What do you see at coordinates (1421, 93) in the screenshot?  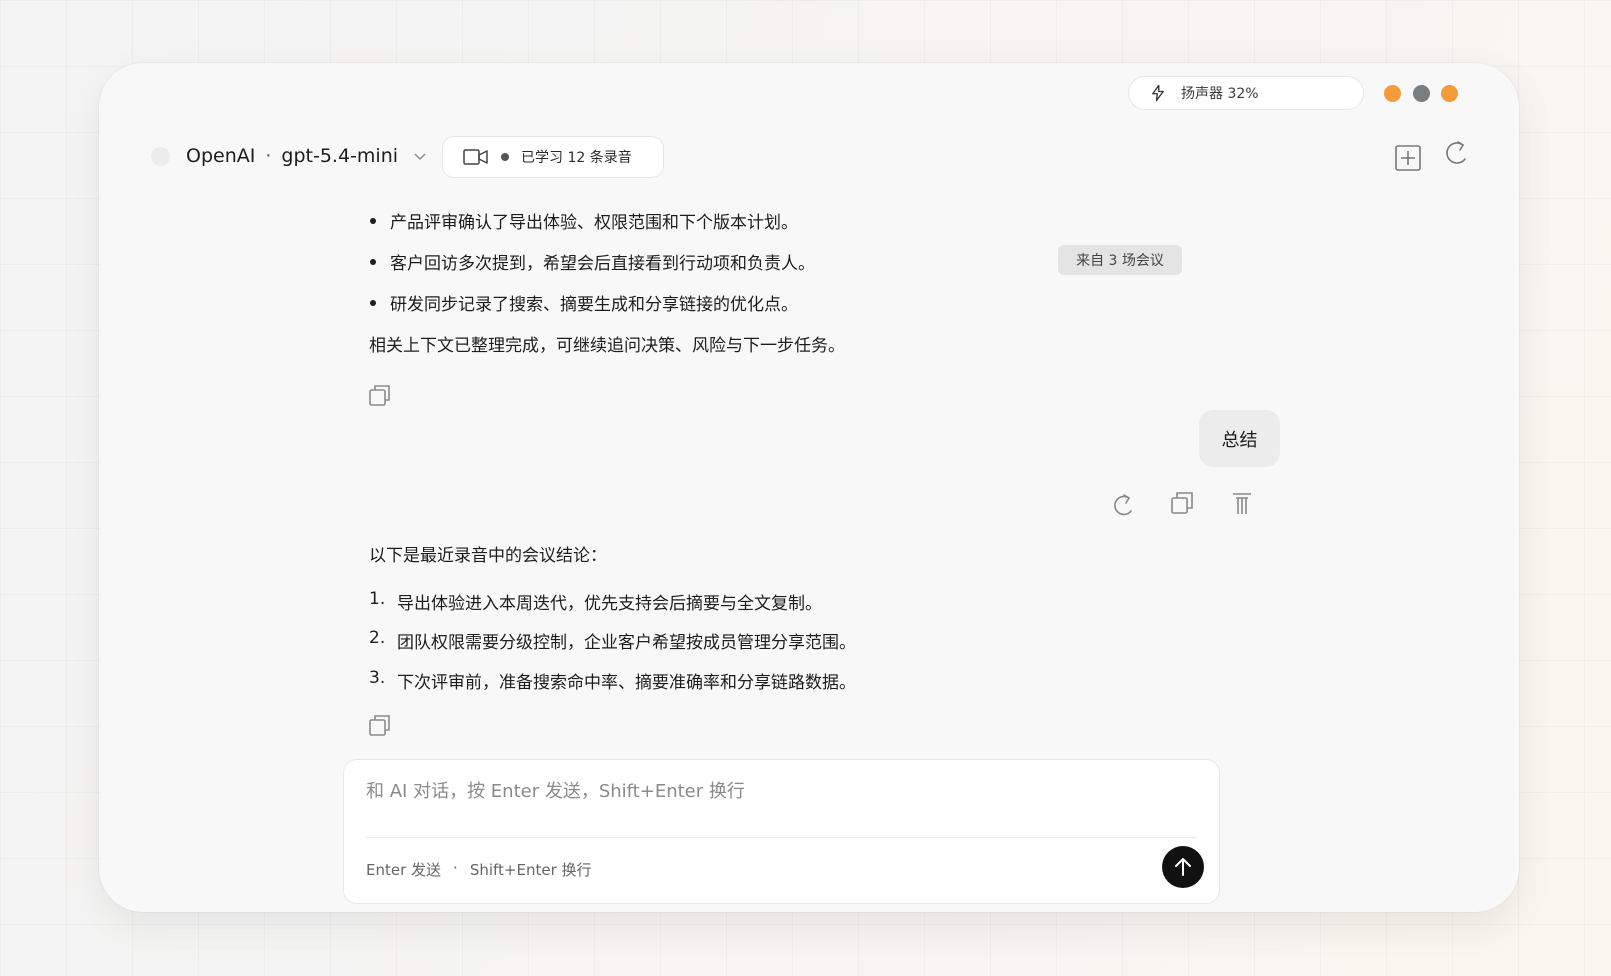 I see `window-dot-gray` at bounding box center [1421, 93].